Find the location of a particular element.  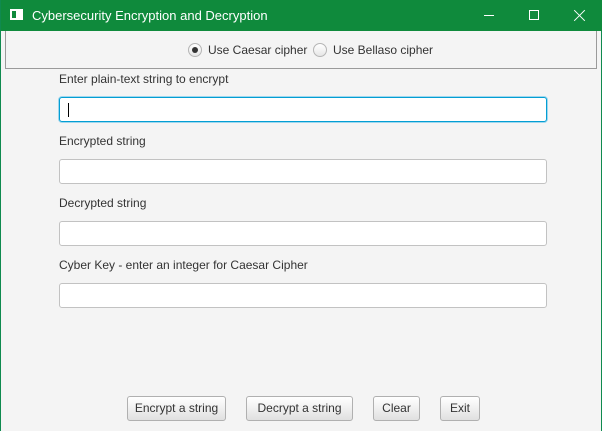

radio-bellaso-cipher: Use Bellaso cipher is located at coordinates (373, 50).